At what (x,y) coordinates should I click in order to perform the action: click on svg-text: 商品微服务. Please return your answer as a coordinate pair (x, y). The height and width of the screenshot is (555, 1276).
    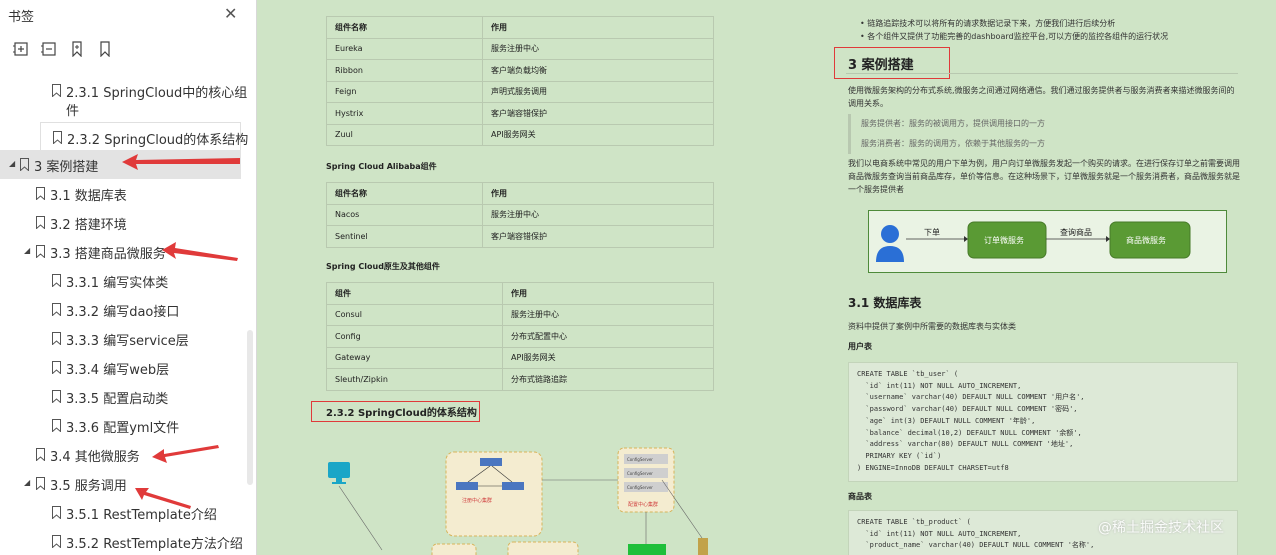
    Looking at the image, I should click on (1146, 240).